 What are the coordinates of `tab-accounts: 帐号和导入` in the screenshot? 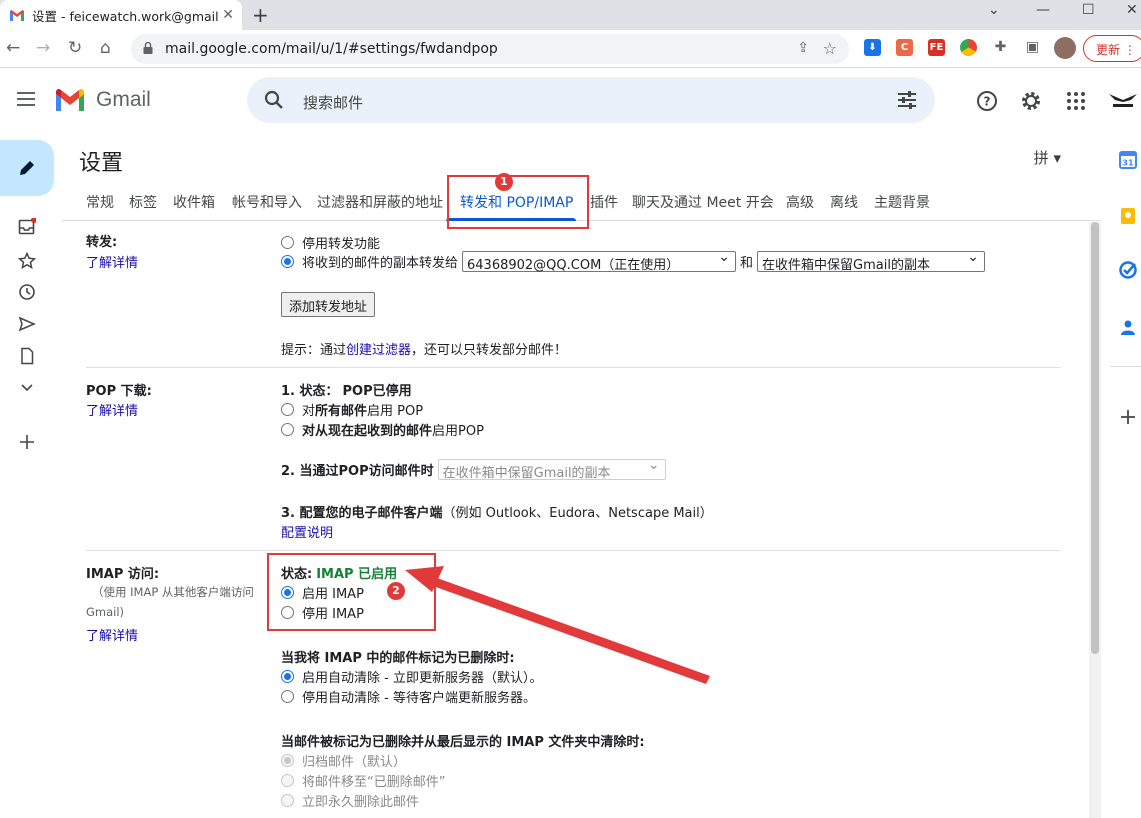 It's located at (267, 202).